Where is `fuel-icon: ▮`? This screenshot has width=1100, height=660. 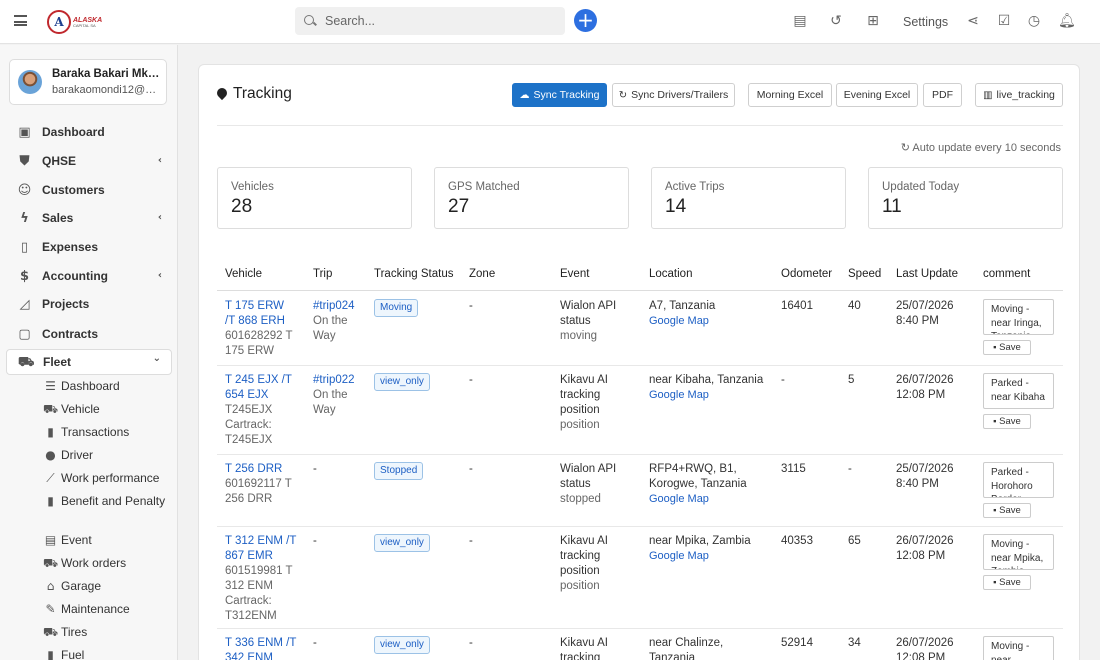 fuel-icon: ▮ is located at coordinates (50, 654).